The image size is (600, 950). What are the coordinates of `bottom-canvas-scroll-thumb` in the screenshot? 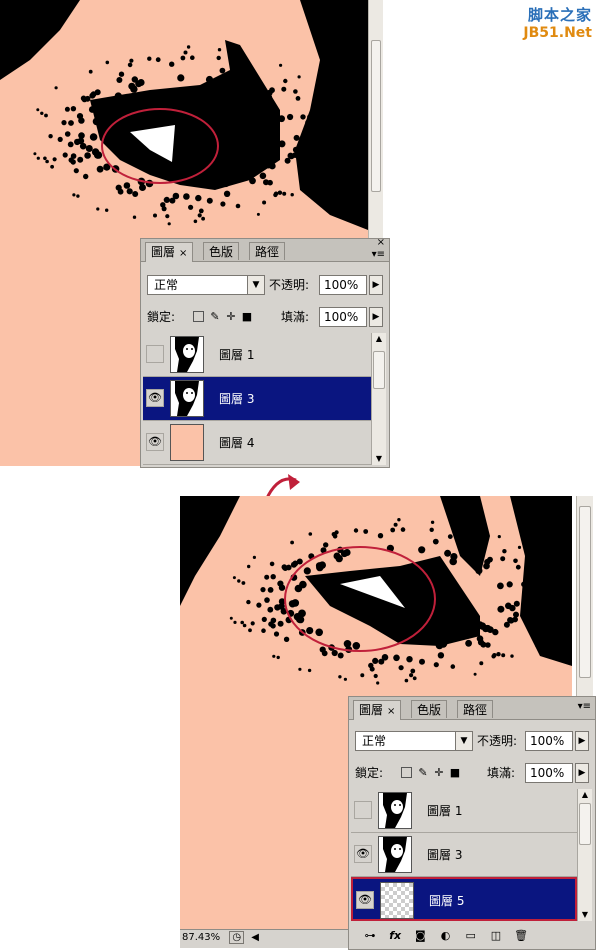 It's located at (585, 592).